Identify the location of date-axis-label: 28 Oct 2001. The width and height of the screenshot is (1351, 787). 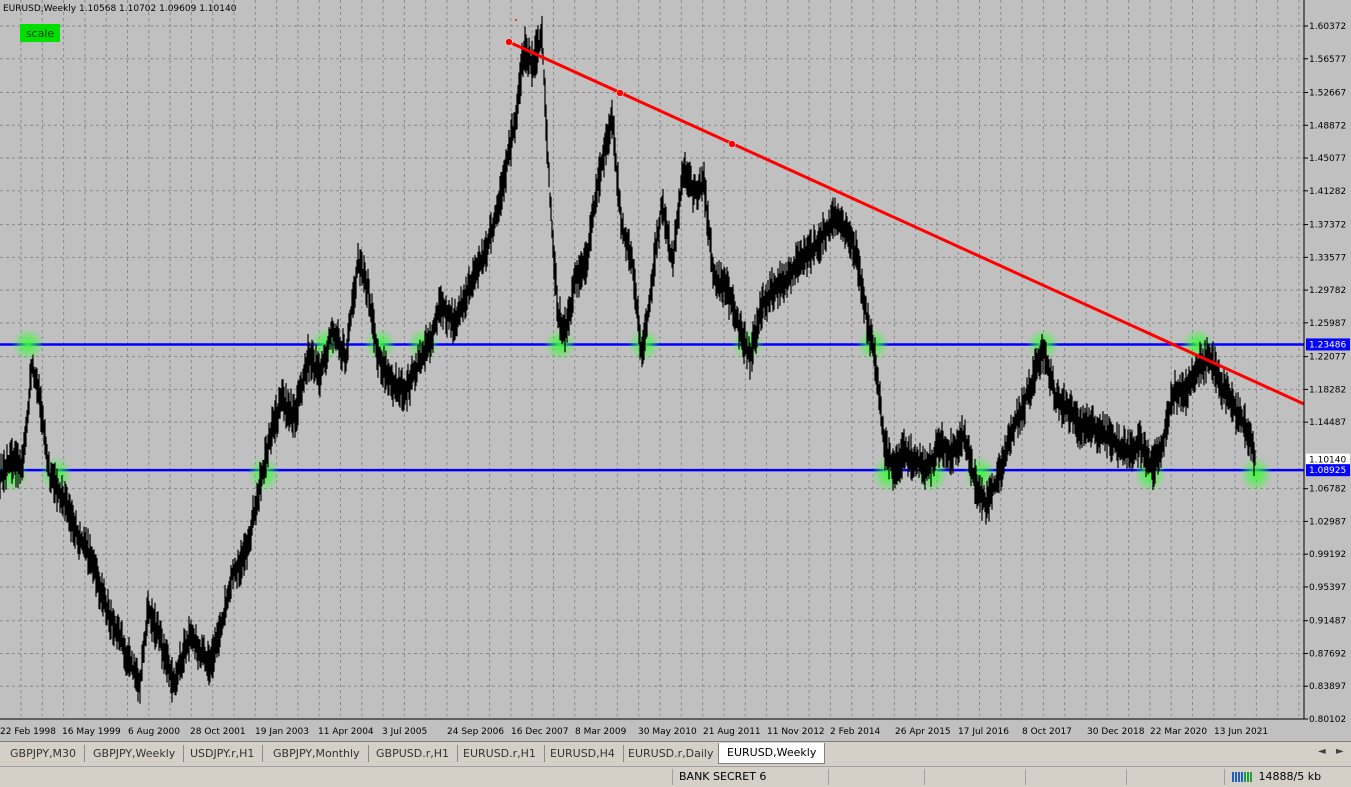
(218, 732).